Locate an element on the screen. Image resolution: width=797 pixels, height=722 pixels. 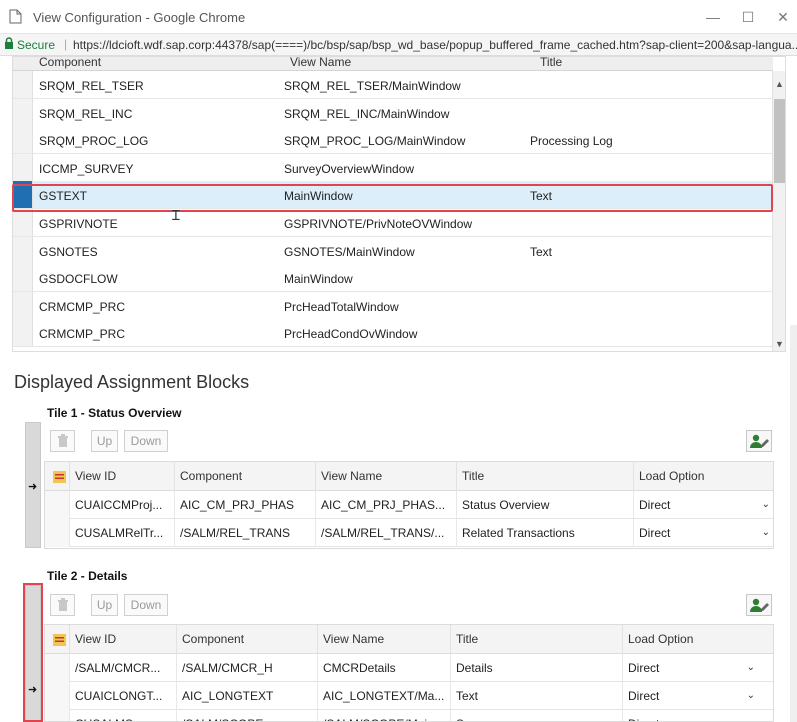
table-row: CRMCMP_PRC PrcHeadCondOvWindow is located at coordinates (393, 333).